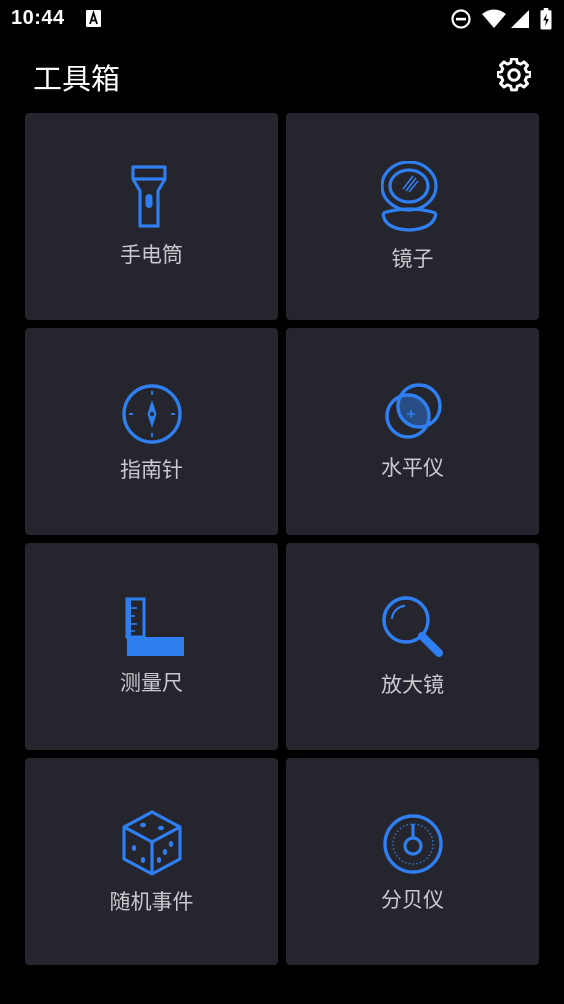 The image size is (564, 1004). What do you see at coordinates (93, 18) in the screenshot?
I see `app-notification-icon` at bounding box center [93, 18].